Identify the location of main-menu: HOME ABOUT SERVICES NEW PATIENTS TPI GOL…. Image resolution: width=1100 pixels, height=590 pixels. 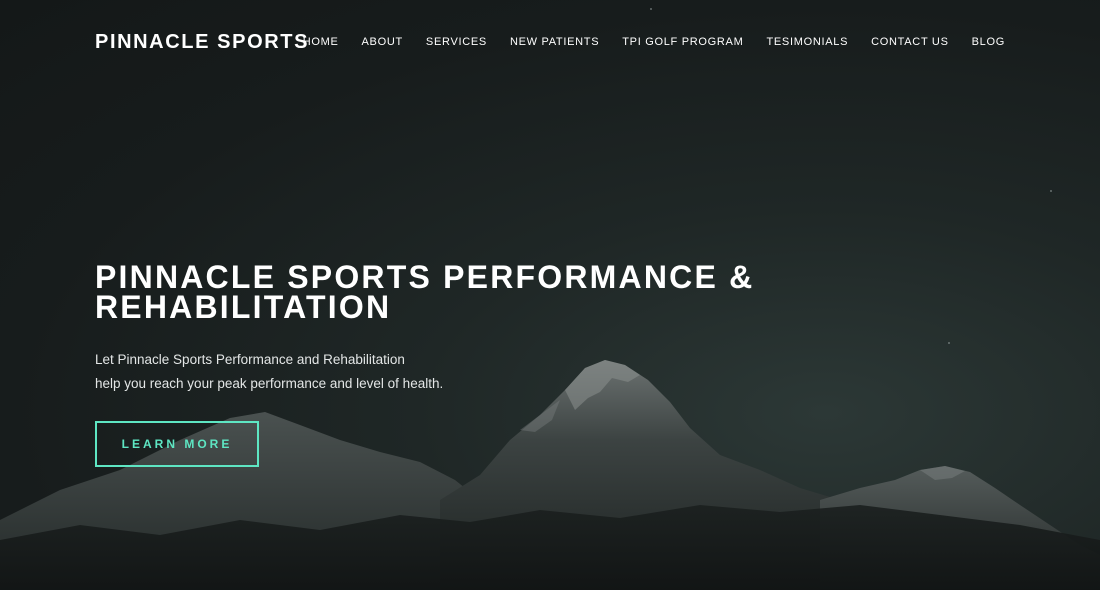
(654, 42).